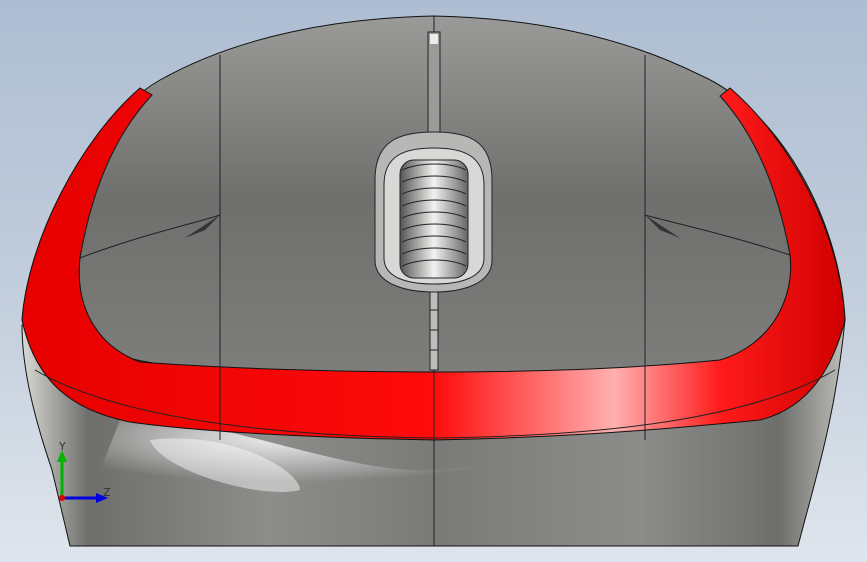  What do you see at coordinates (434, 219) in the screenshot?
I see `scroll-wheel` at bounding box center [434, 219].